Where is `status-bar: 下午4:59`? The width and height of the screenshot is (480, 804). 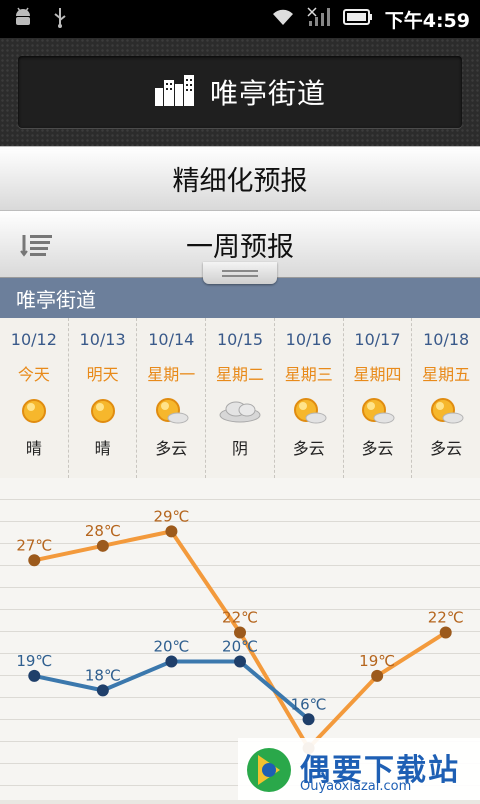 status-bar: 下午4:59 is located at coordinates (240, 19).